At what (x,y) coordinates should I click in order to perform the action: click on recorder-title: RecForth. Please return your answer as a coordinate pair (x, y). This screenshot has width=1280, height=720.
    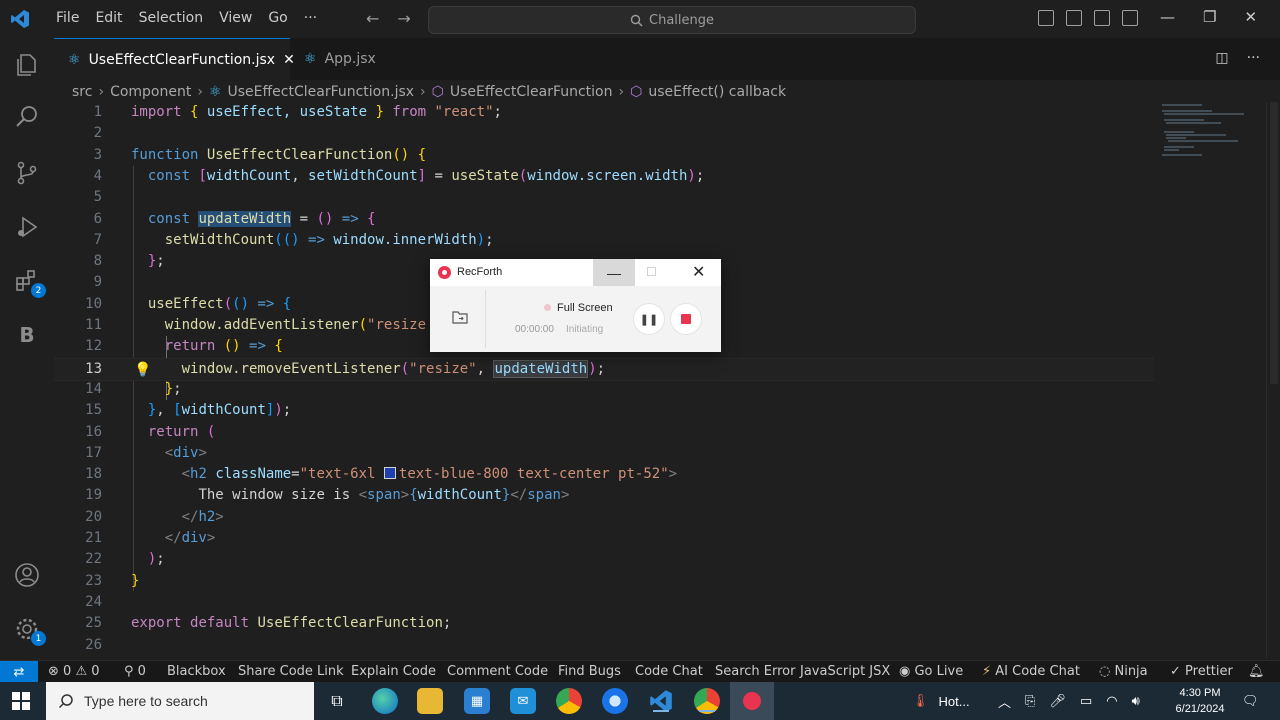
    Looking at the image, I should click on (480, 272).